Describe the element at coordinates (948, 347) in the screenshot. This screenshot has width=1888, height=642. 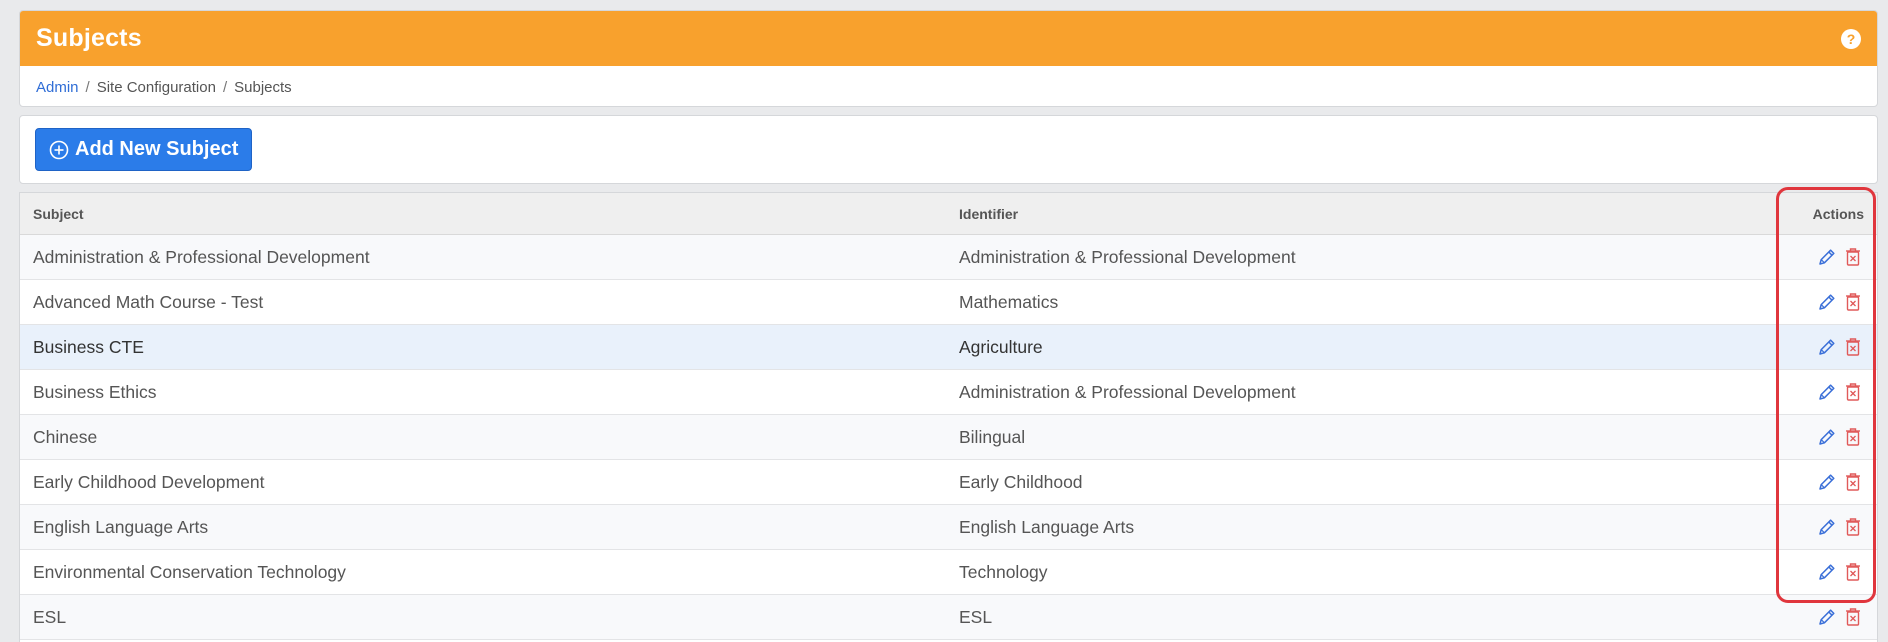
I see `table-row: Business CTE Agriculture` at that location.